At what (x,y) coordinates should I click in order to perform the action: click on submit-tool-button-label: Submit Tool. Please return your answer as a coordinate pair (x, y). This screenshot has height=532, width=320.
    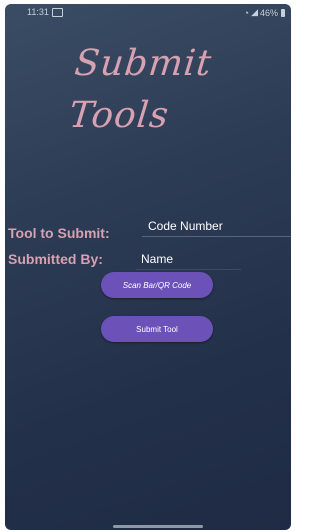
    Looking at the image, I should click on (157, 329).